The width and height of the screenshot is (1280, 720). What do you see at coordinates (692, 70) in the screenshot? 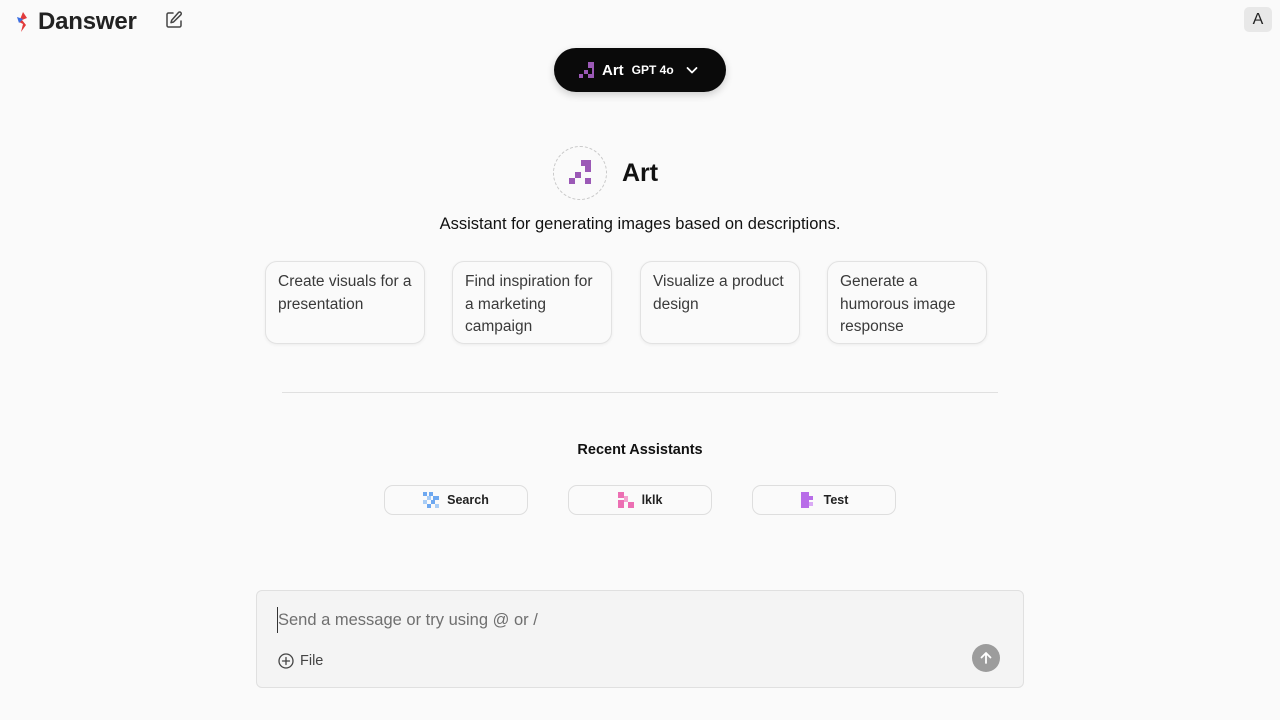
I see `chevron-down-icon` at bounding box center [692, 70].